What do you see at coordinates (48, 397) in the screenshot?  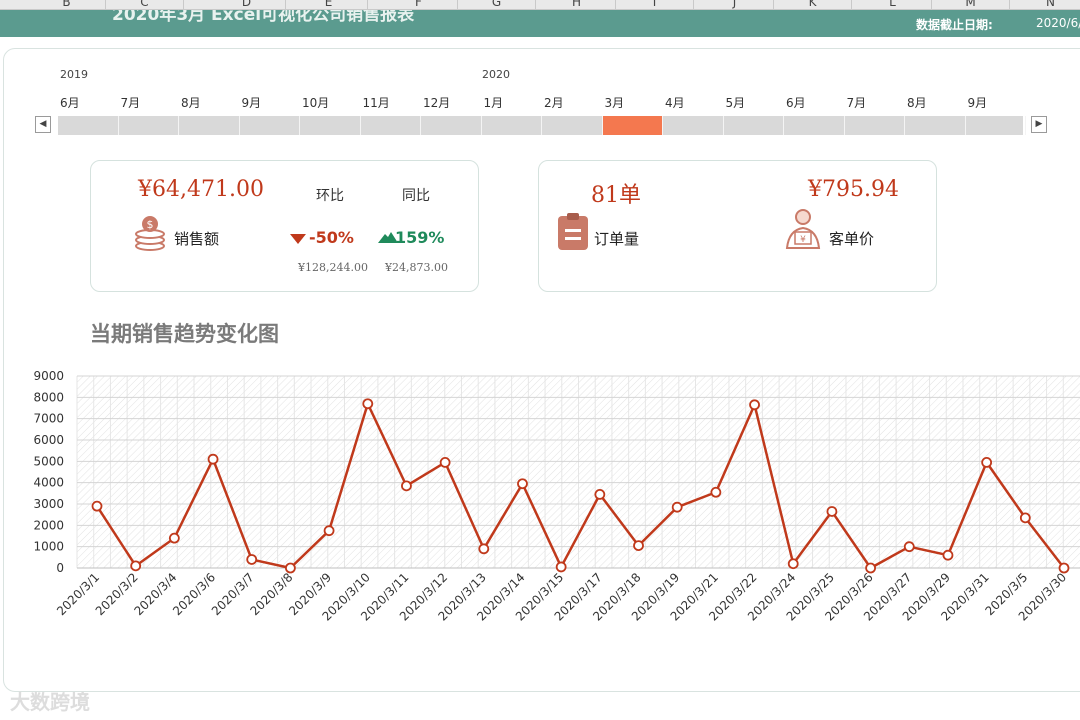 I see `y-tick-label: 8000` at bounding box center [48, 397].